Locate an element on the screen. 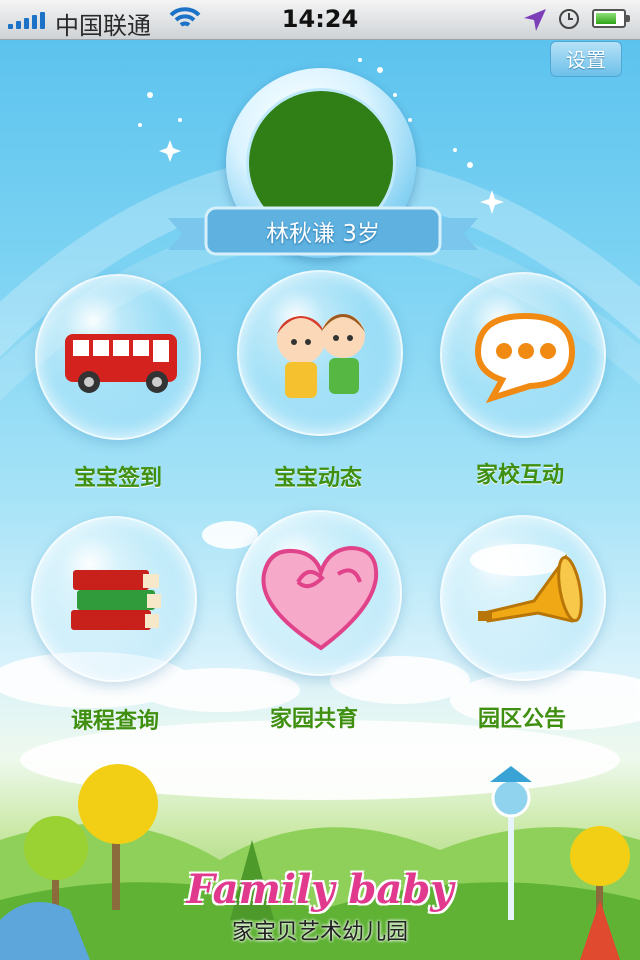 This screenshot has height=960, width=640. menu-label-courses: 课程查询 is located at coordinates (114, 721).